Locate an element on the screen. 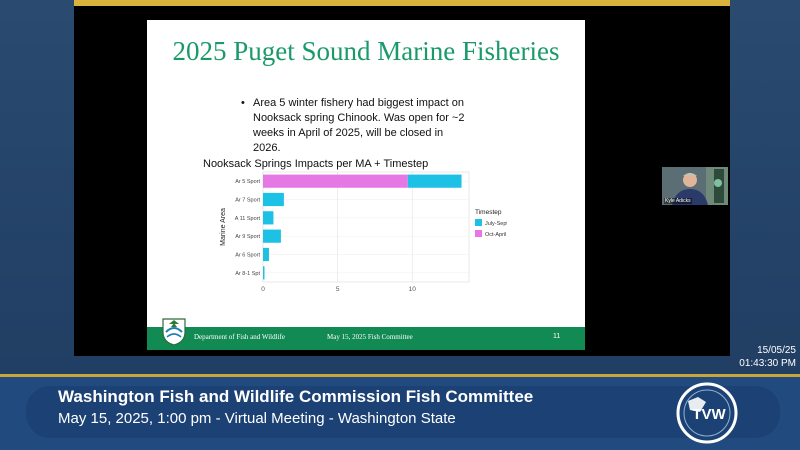 The width and height of the screenshot is (800, 450). footer-meeting: May 15, 2025 Fish Committee is located at coordinates (370, 337).